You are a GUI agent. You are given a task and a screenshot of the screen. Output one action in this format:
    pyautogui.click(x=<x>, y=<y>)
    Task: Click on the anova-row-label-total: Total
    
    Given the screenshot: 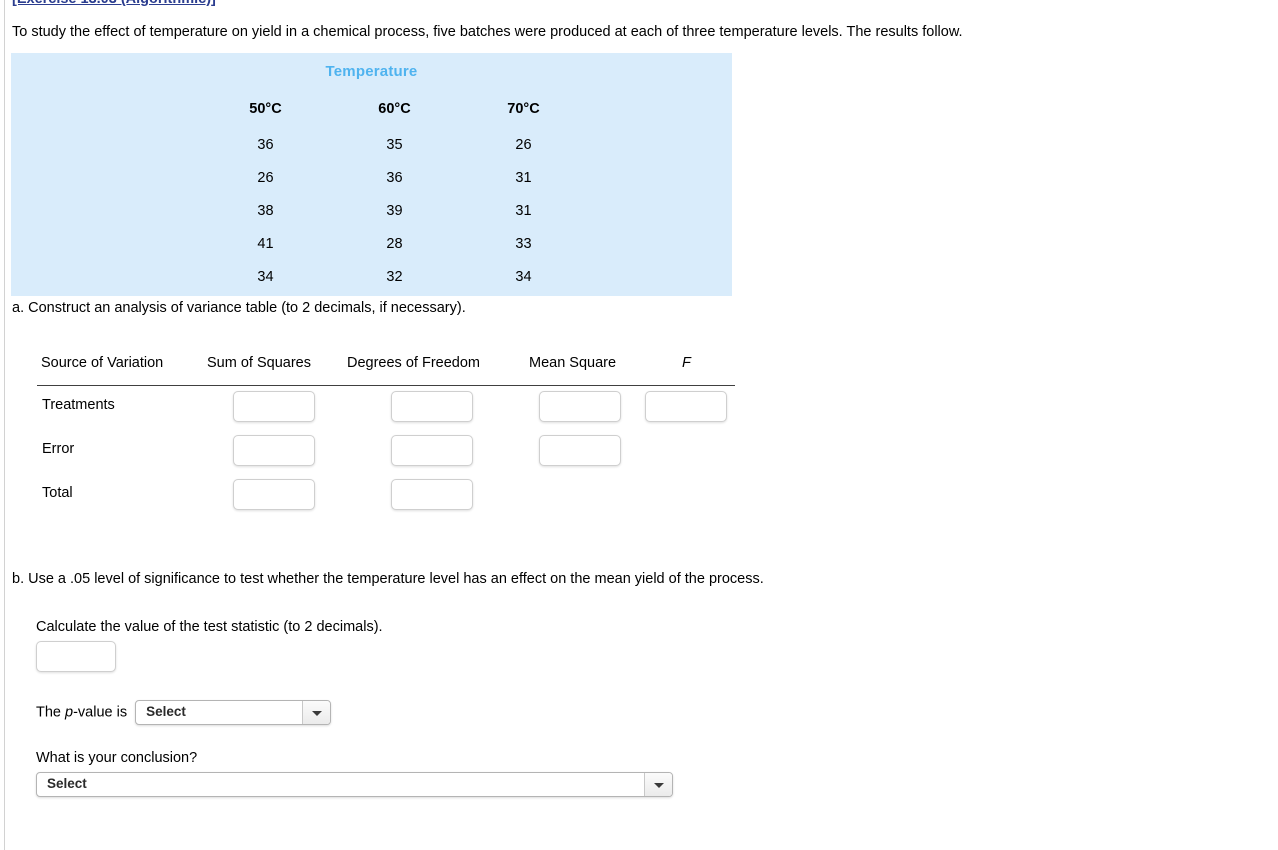 What is the action you would take?
    pyautogui.click(x=57, y=493)
    